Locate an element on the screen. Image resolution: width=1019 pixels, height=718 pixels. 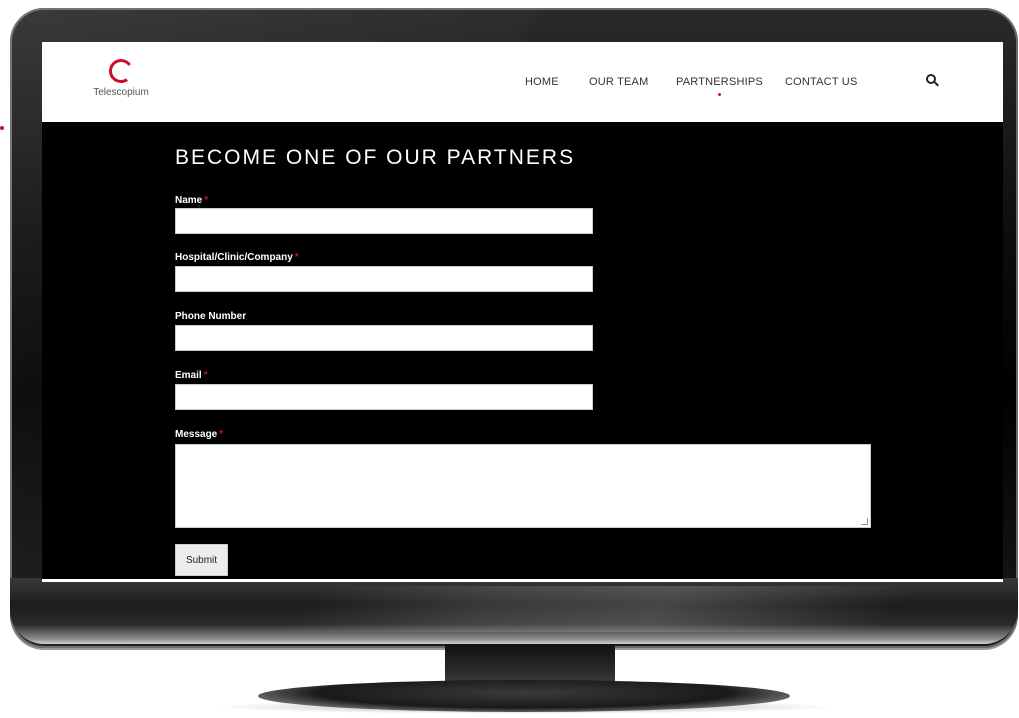
email-input is located at coordinates (384, 397).